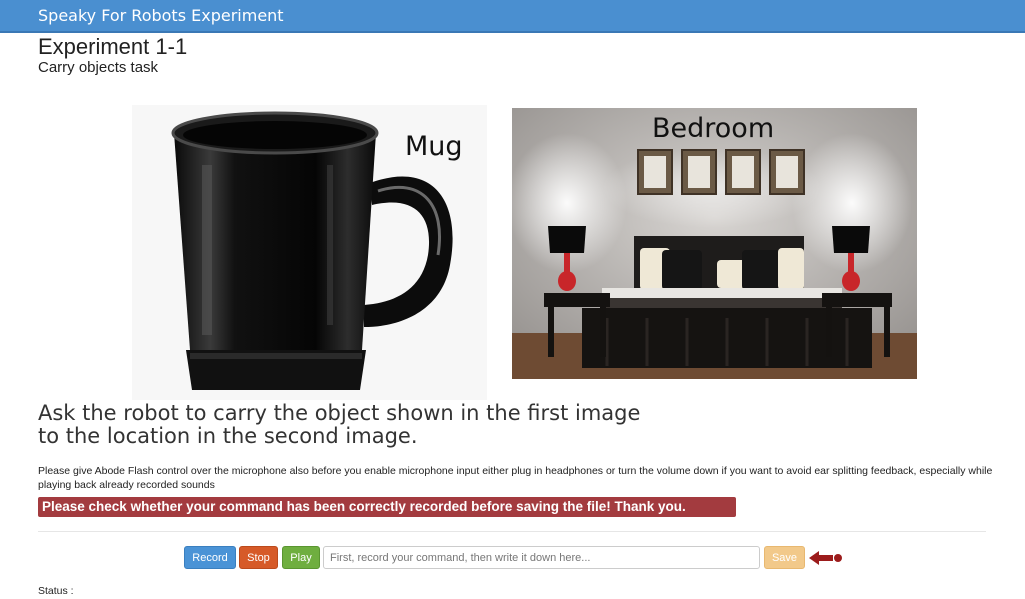 The image size is (1025, 599). Describe the element at coordinates (713, 128) in the screenshot. I see `location-label: Bedroom` at that location.